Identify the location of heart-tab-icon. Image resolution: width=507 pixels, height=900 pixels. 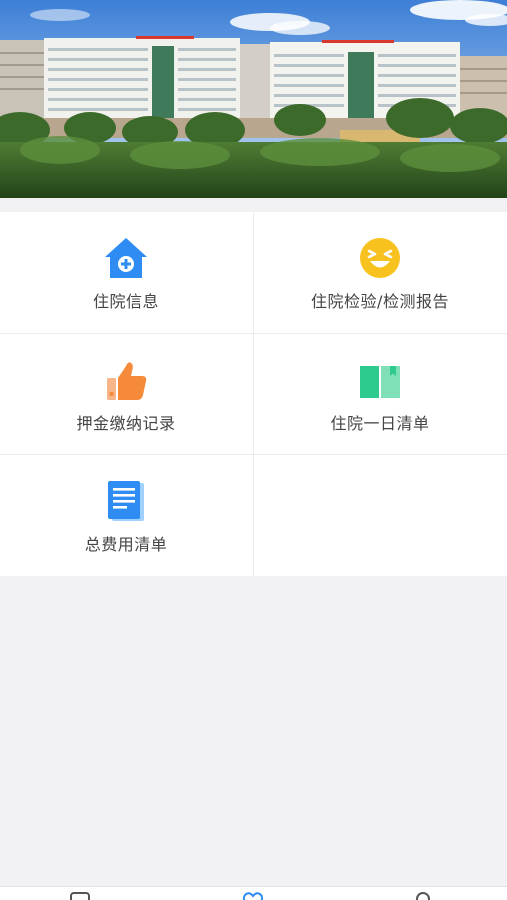
(253, 895).